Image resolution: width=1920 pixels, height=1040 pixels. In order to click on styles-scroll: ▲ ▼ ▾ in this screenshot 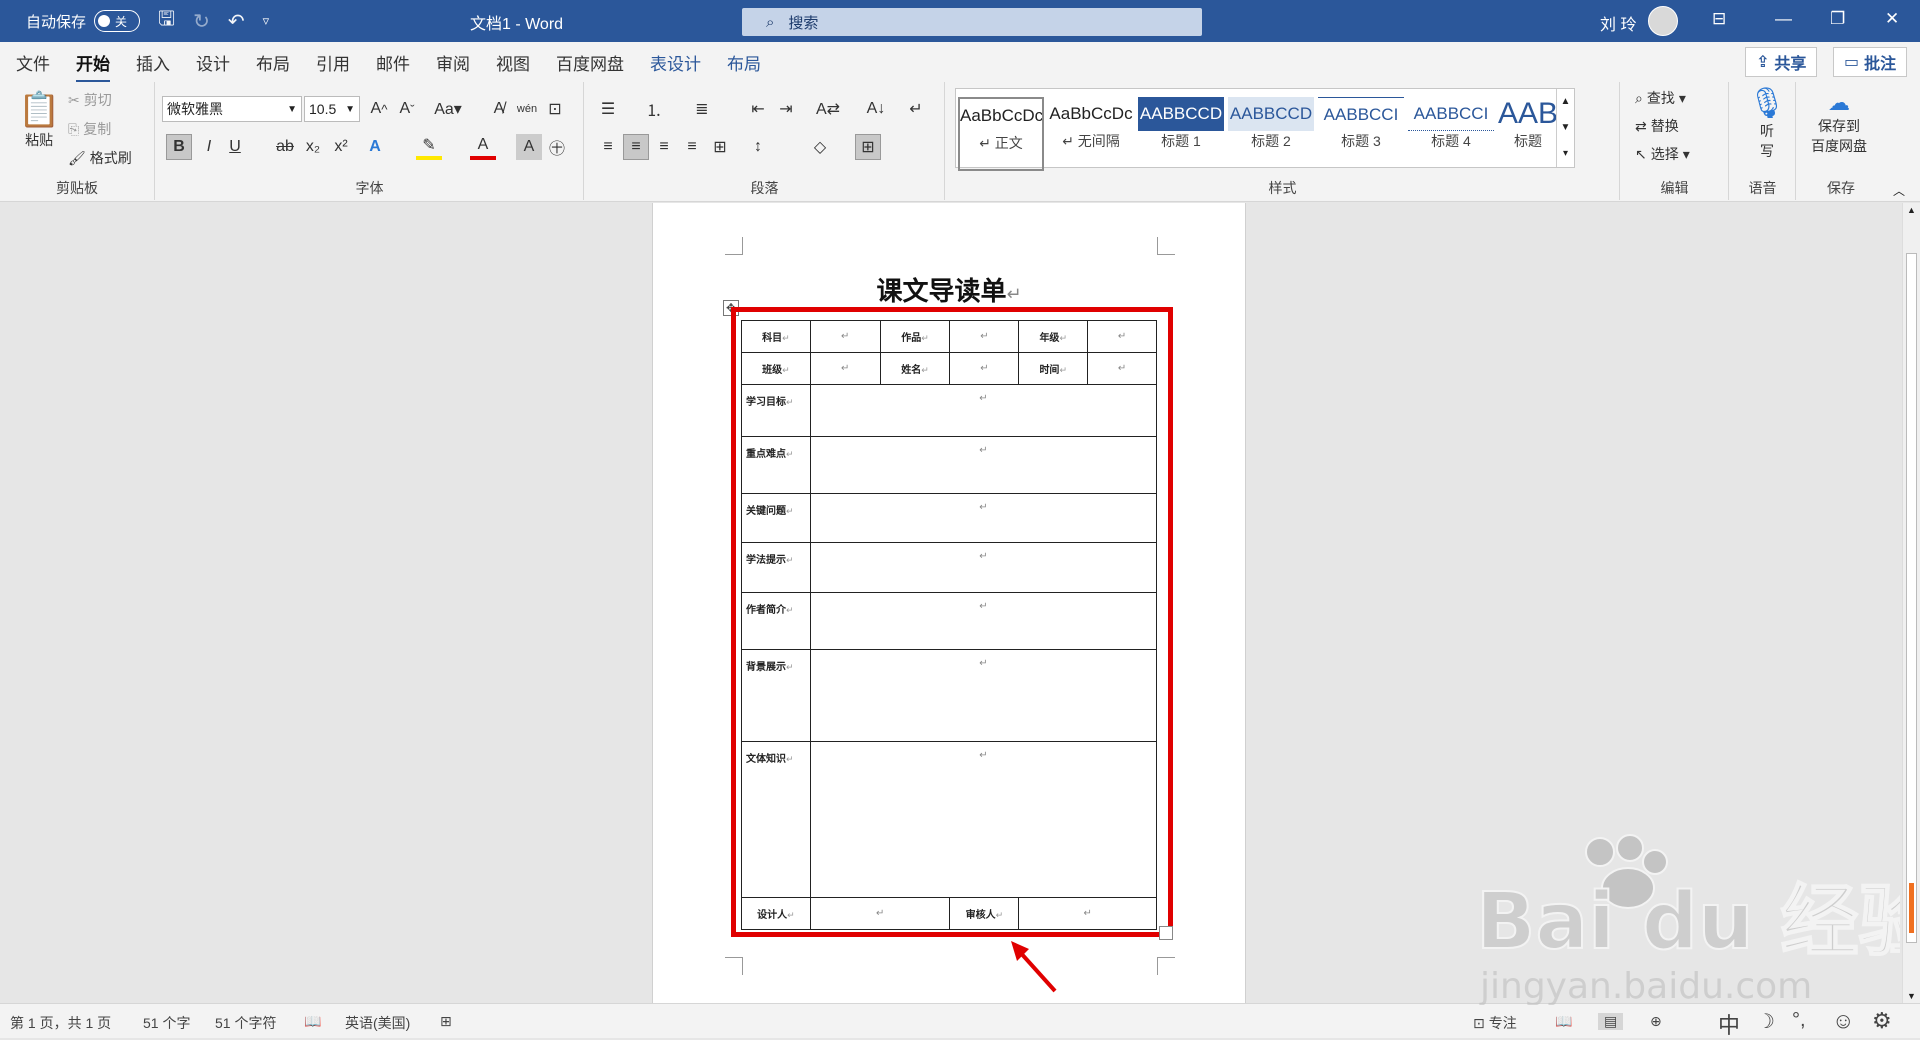, I will do `click(1565, 128)`.